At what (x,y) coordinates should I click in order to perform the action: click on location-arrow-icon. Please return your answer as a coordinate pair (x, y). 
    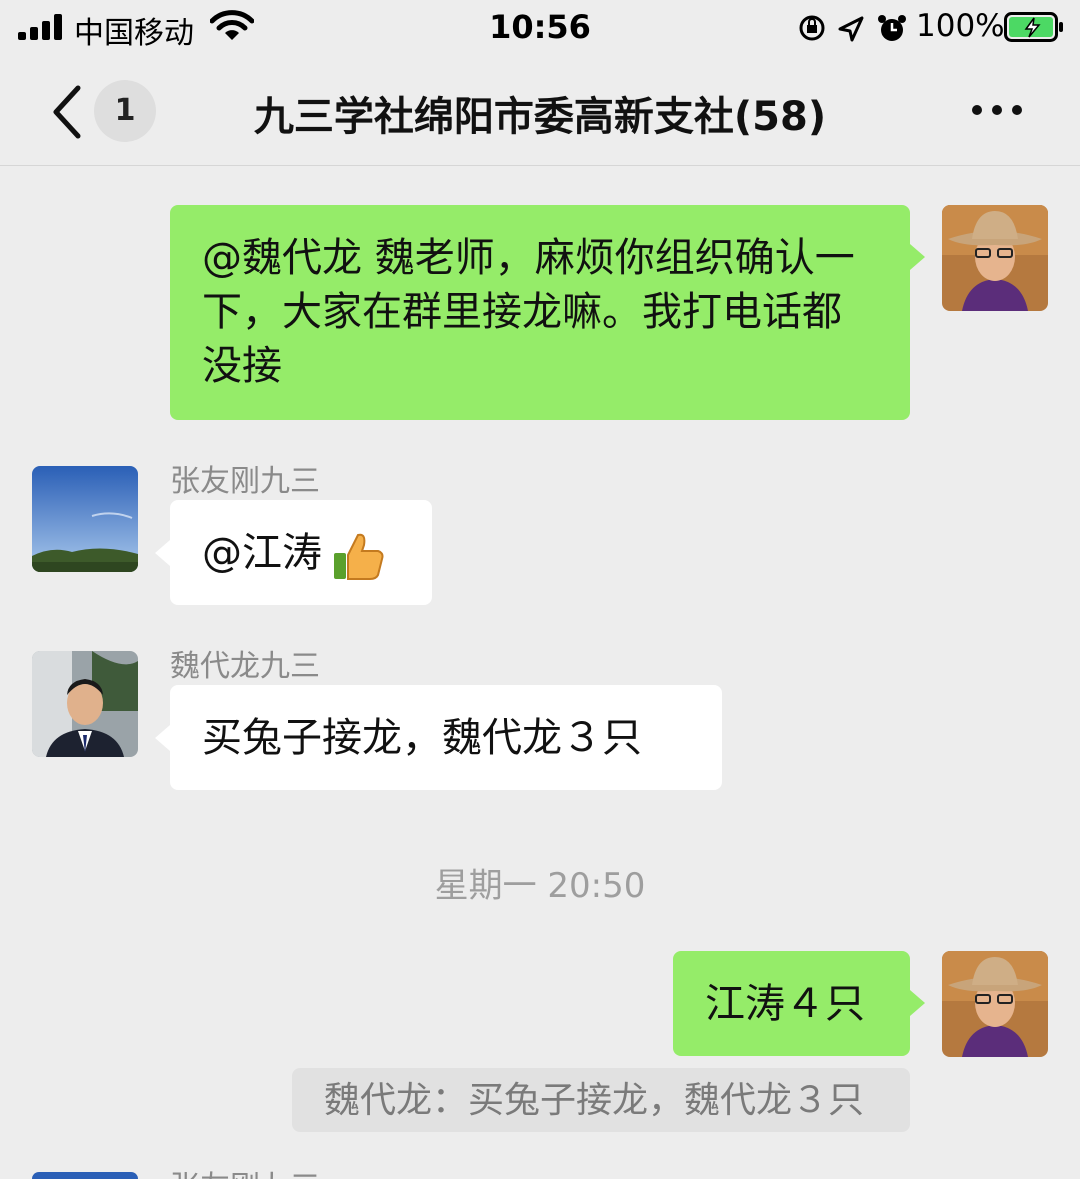
    Looking at the image, I should click on (851, 29).